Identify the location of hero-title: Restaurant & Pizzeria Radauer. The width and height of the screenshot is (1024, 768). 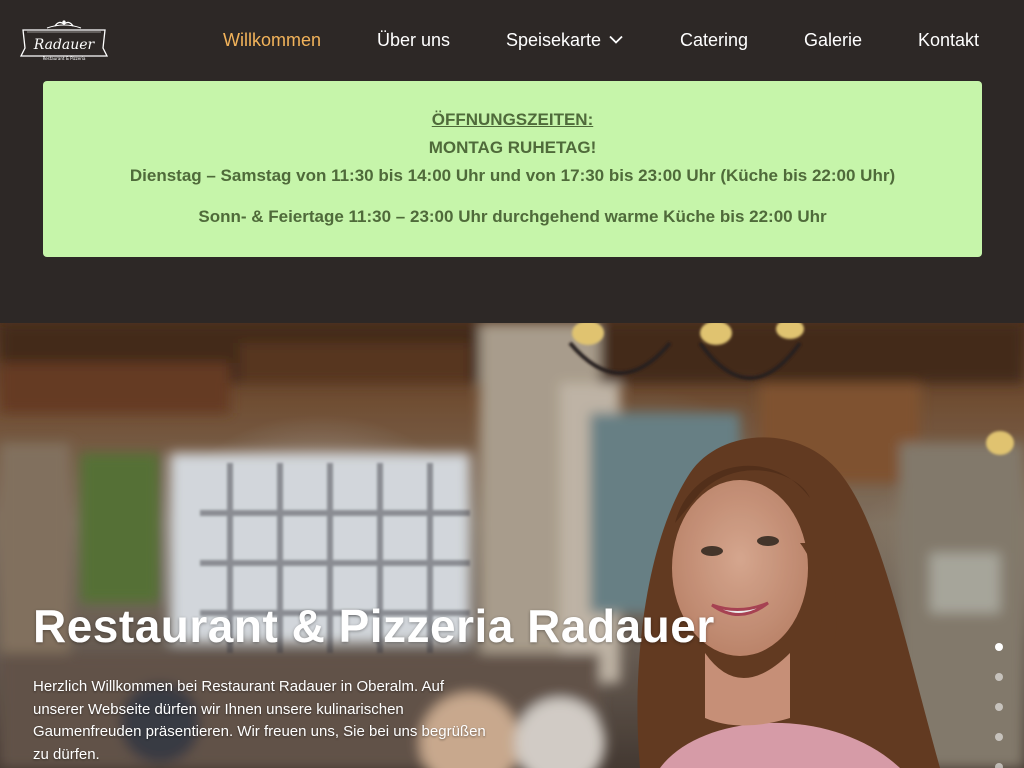
(374, 626).